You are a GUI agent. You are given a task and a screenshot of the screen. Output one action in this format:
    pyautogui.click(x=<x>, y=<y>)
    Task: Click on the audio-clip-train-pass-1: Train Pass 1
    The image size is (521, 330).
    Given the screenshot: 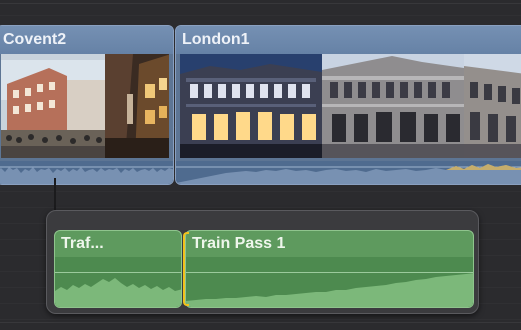 What is the action you would take?
    pyautogui.click(x=329, y=269)
    